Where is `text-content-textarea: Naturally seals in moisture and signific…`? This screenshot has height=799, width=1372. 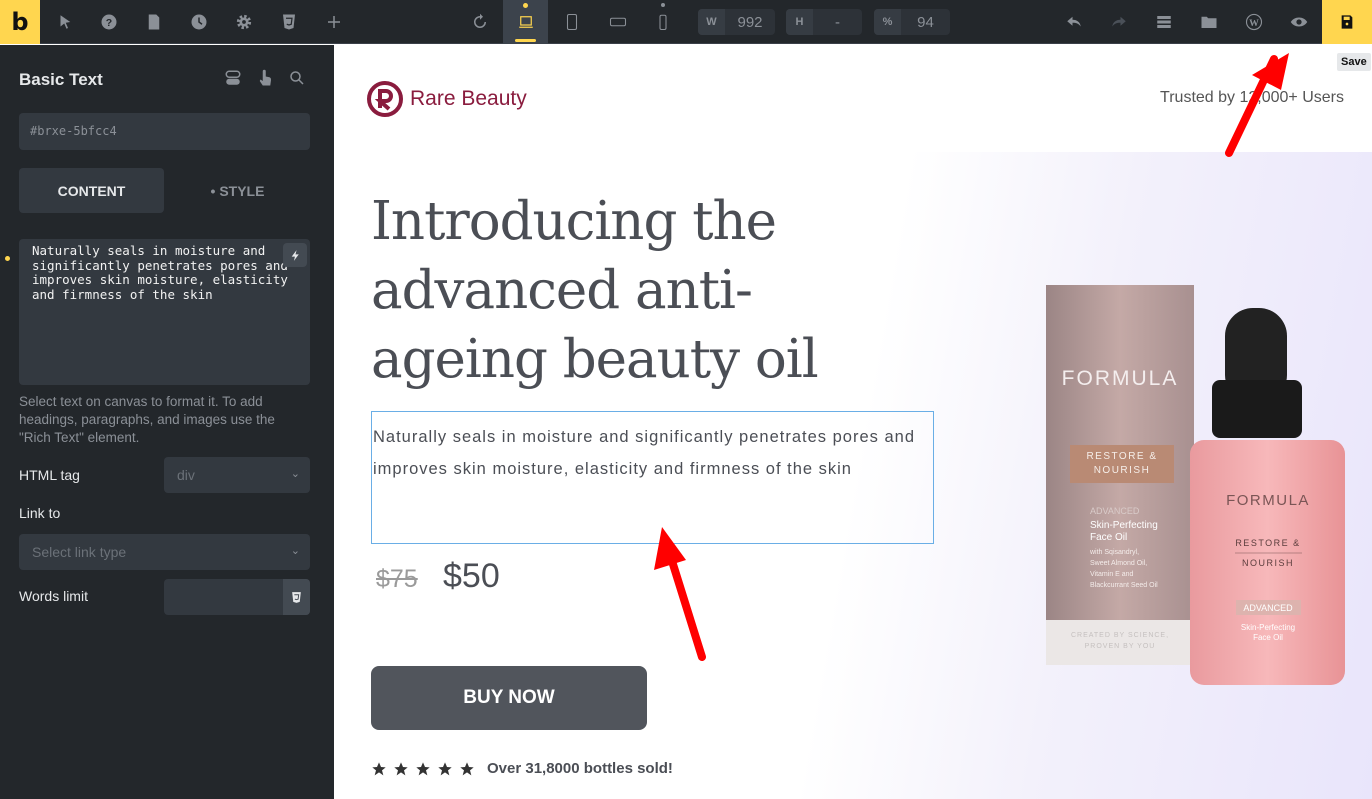 text-content-textarea: Naturally seals in moisture and signific… is located at coordinates (164, 312).